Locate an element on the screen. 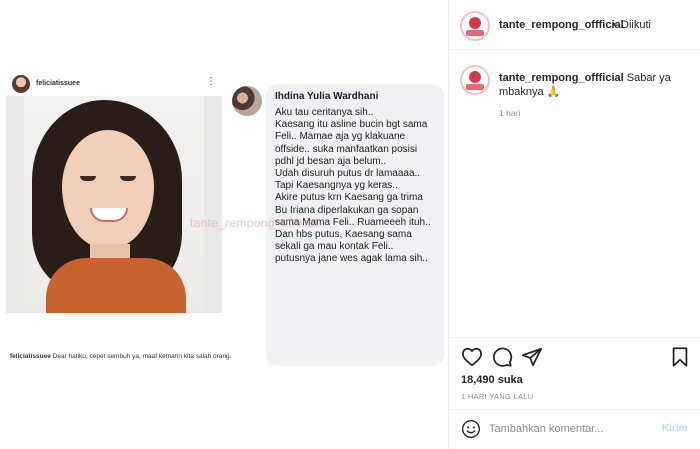 The height and width of the screenshot is (449, 700). embedded-photo-frame is located at coordinates (114, 204).